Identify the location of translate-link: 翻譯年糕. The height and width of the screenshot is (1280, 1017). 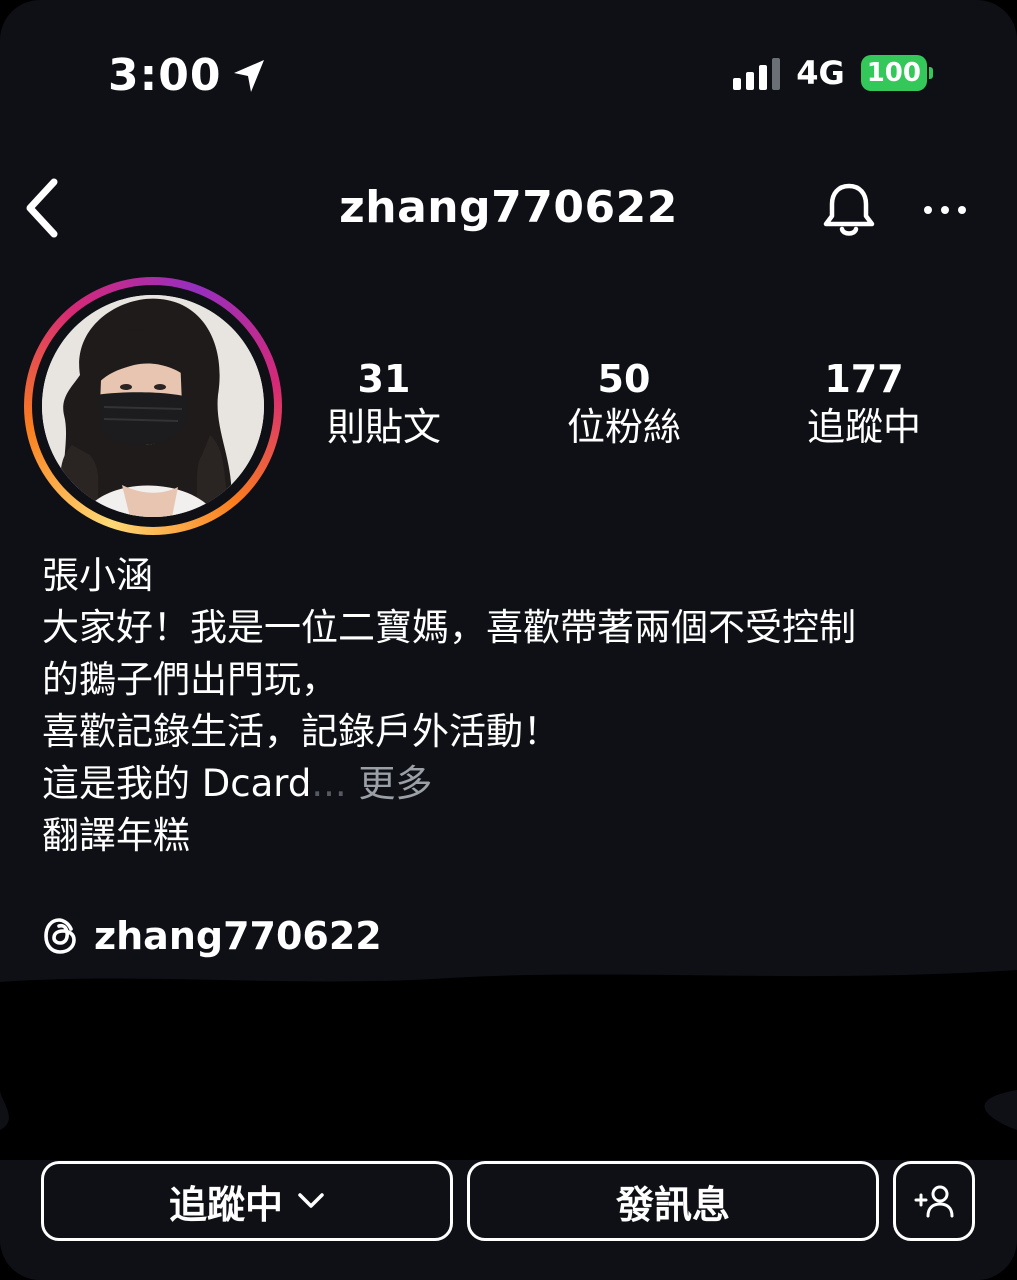
(512, 836).